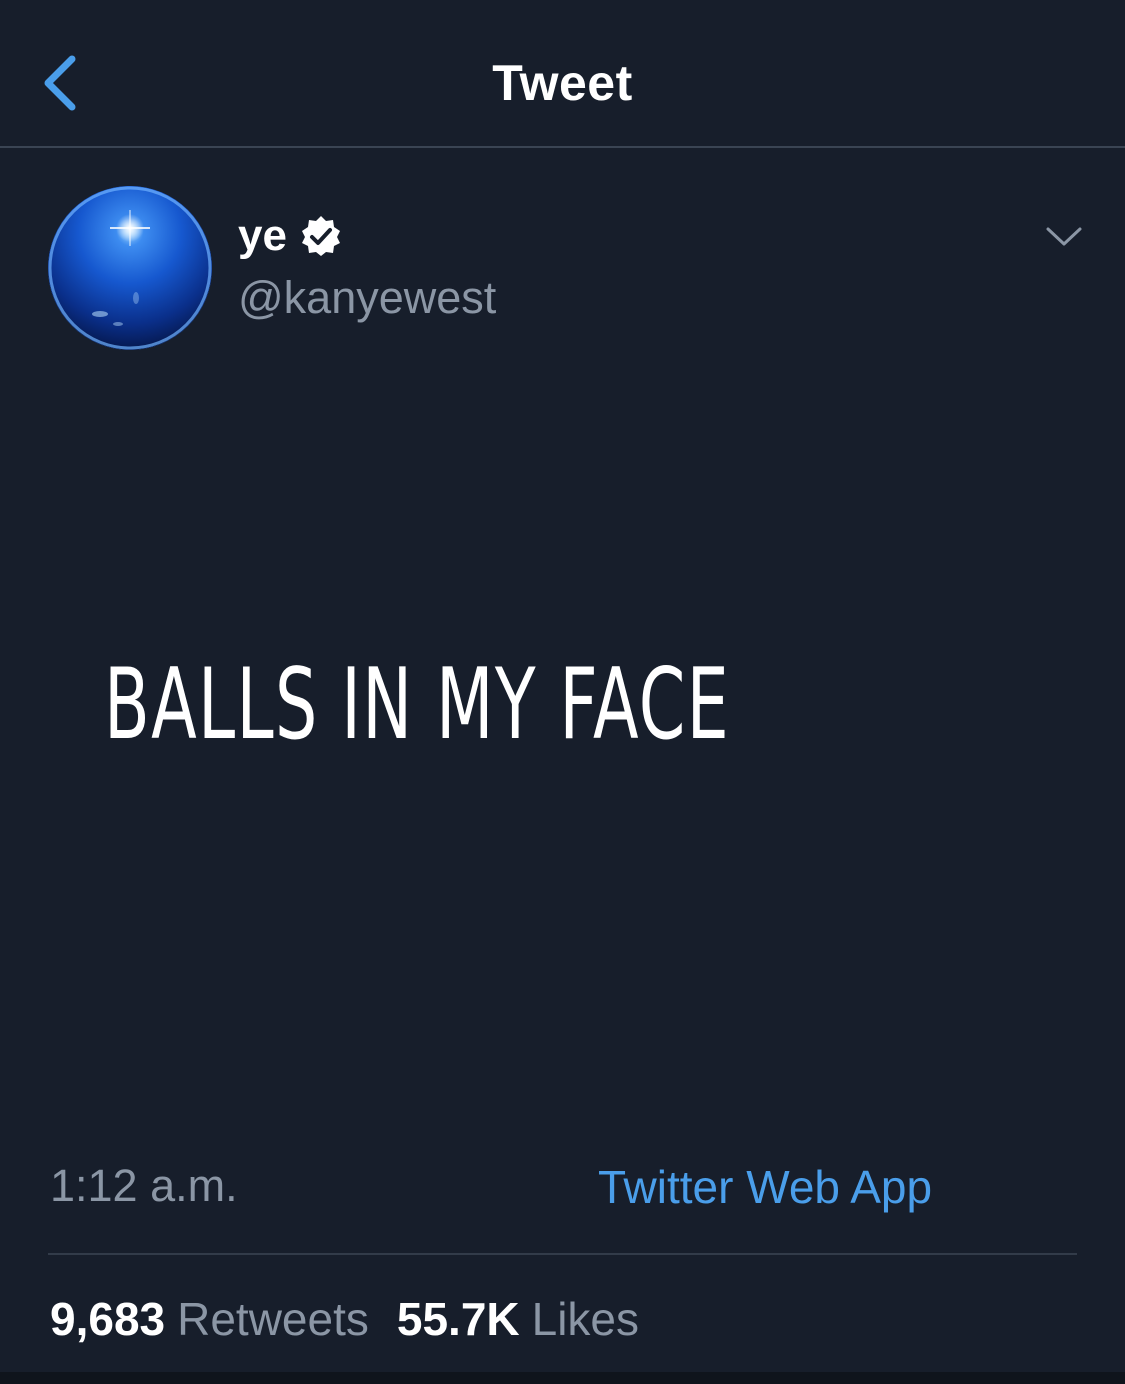 The image size is (1125, 1384). I want to click on likes-label: Likes, so click(585, 1319).